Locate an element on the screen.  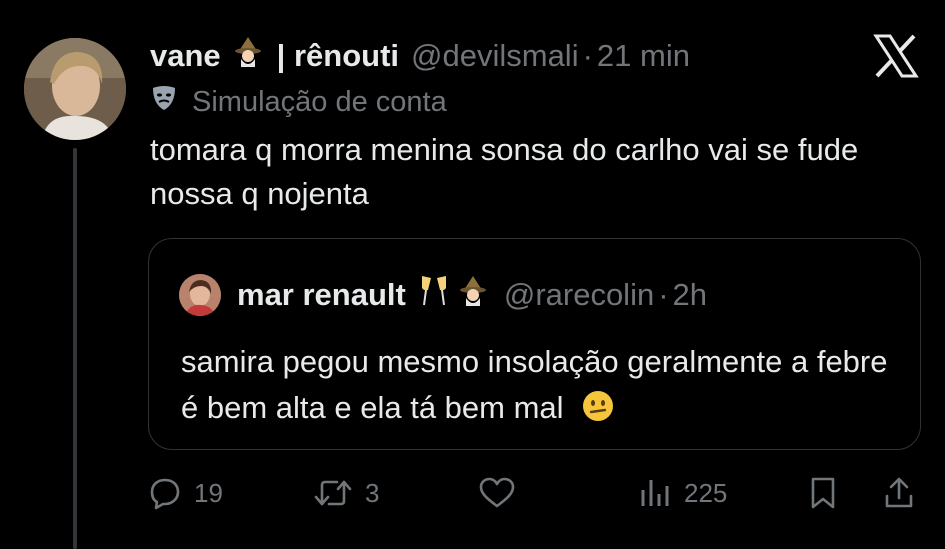
quote-handle: @rarecolin is located at coordinates (579, 295).